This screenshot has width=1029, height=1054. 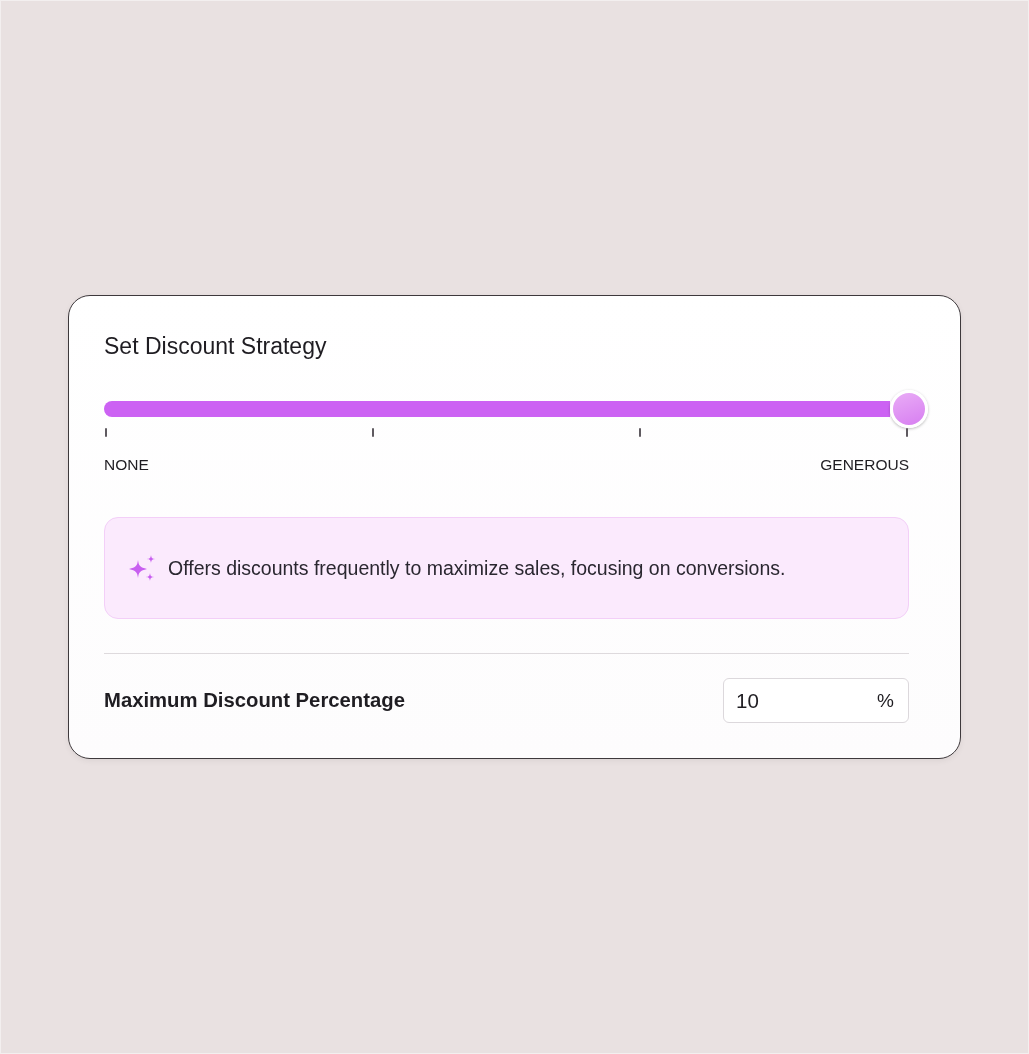 I want to click on percentage-field: 10 %, so click(x=816, y=700).